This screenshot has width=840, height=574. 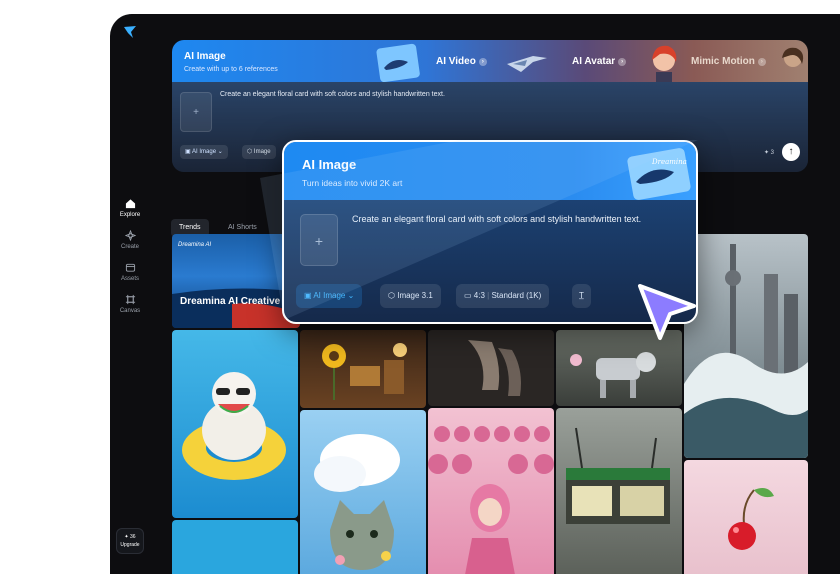 What do you see at coordinates (746, 351) in the screenshot?
I see `tsunami-city-art` at bounding box center [746, 351].